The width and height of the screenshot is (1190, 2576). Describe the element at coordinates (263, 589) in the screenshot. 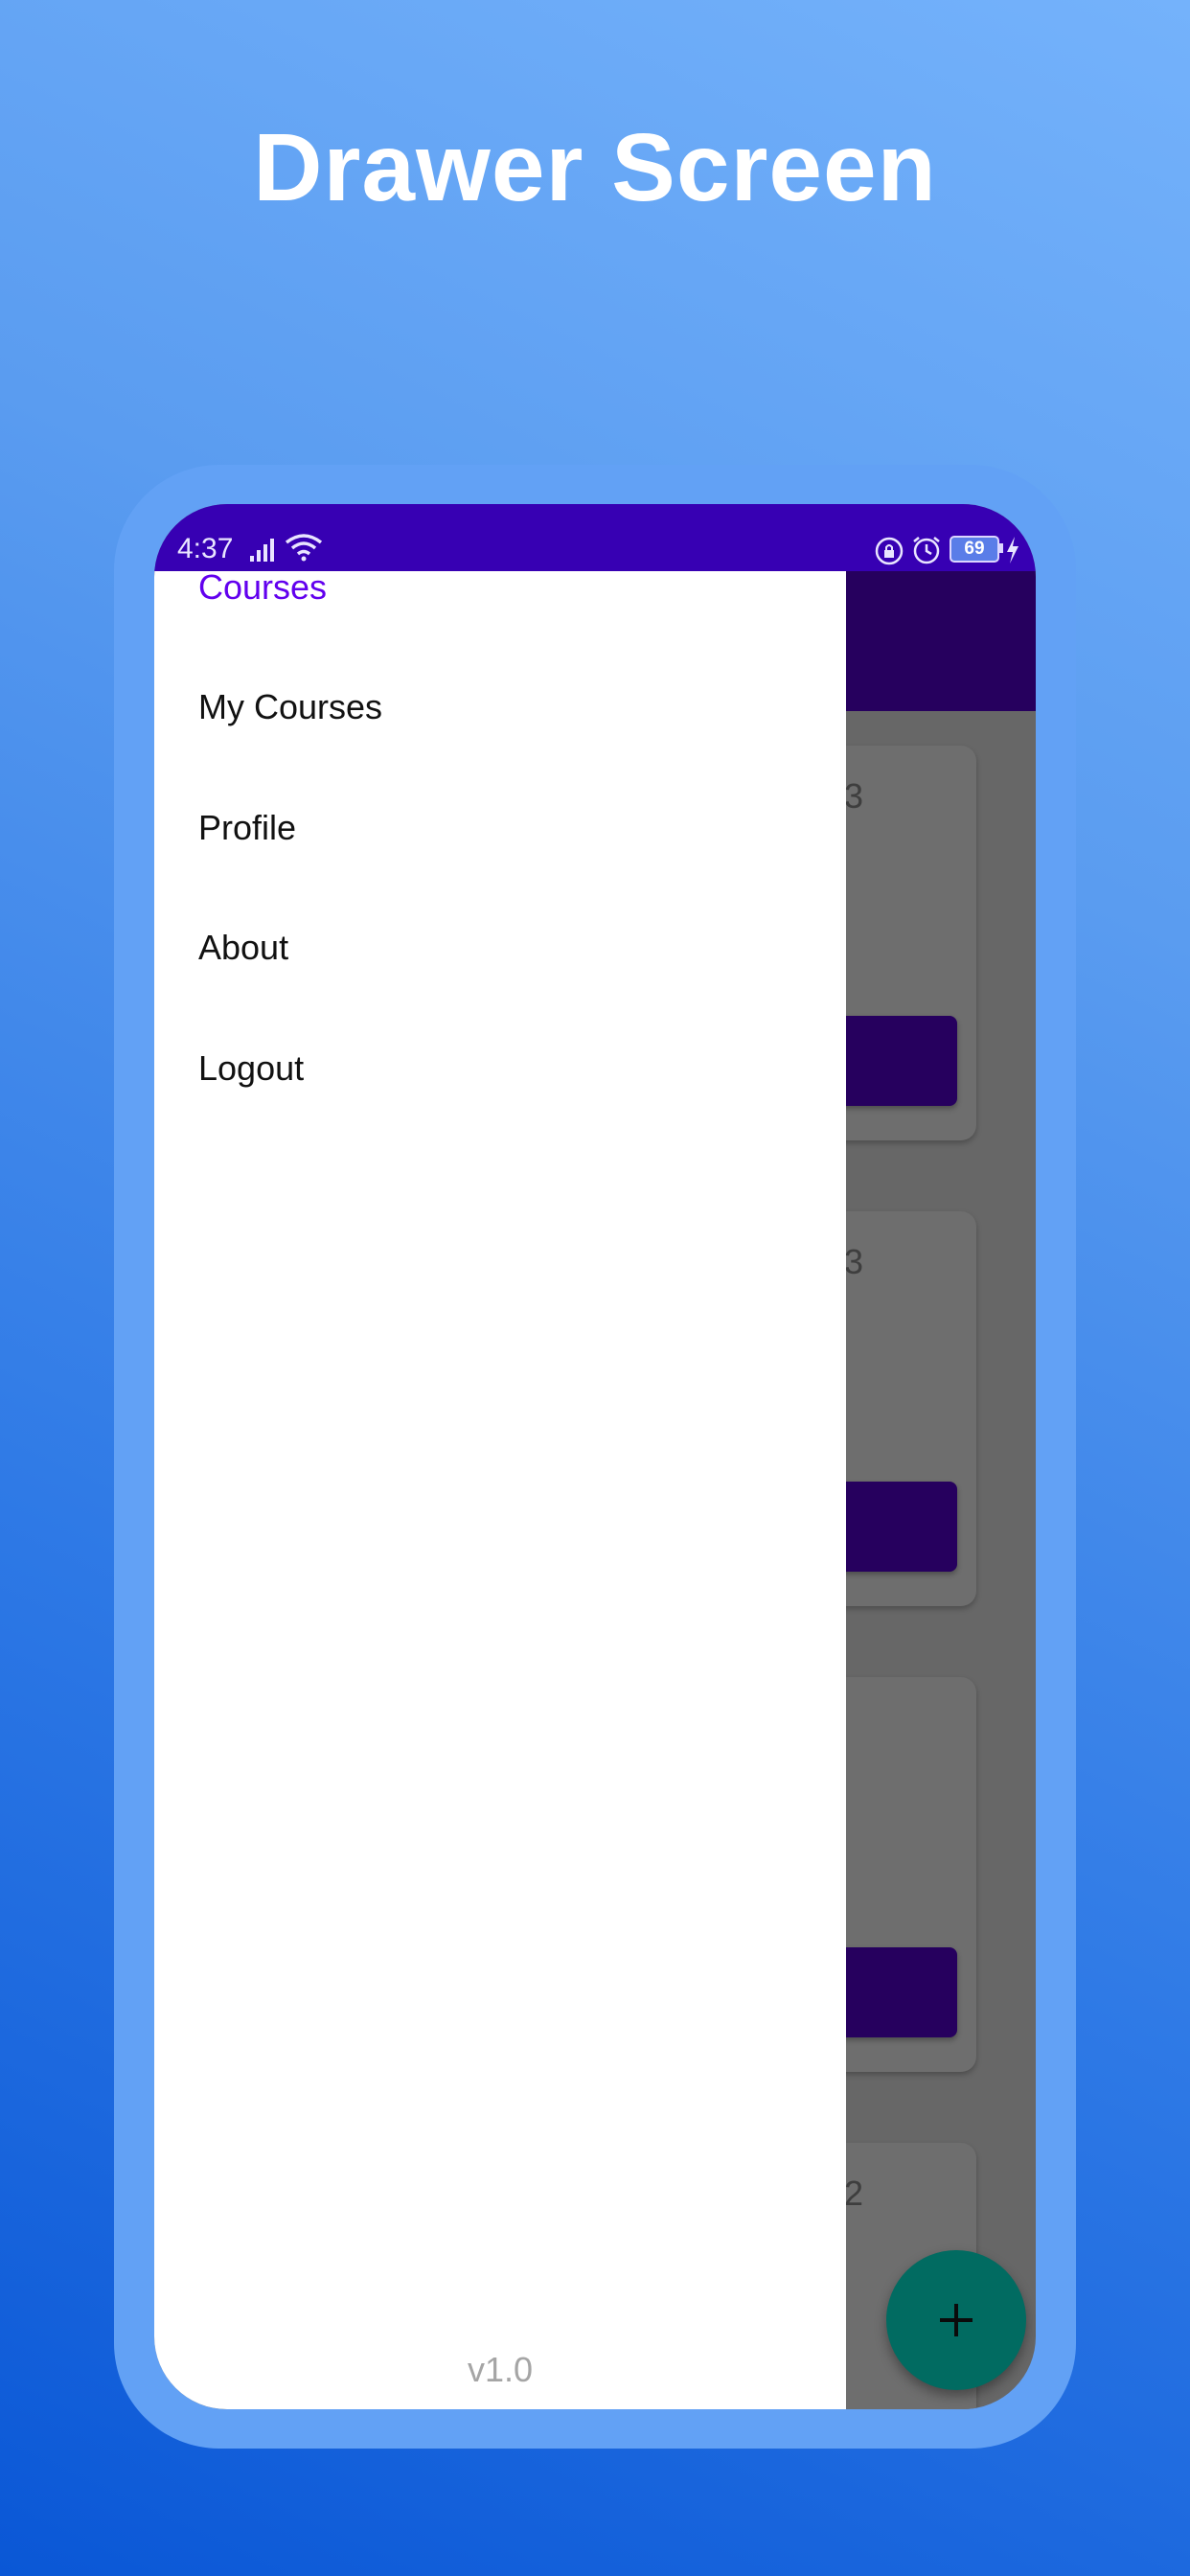

I see `drawer-item-courses: Courses` at that location.